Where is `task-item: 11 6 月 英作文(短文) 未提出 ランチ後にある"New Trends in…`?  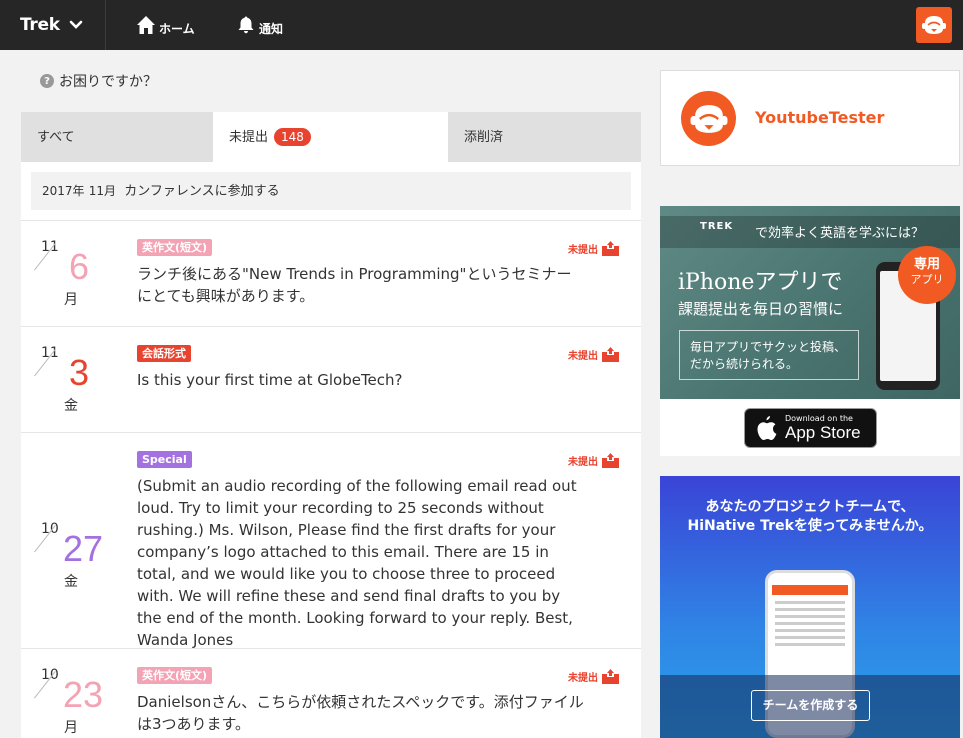
task-item: 11 6 月 英作文(短文) 未提出 ランチ後にある"New Trends in… is located at coordinates (331, 273).